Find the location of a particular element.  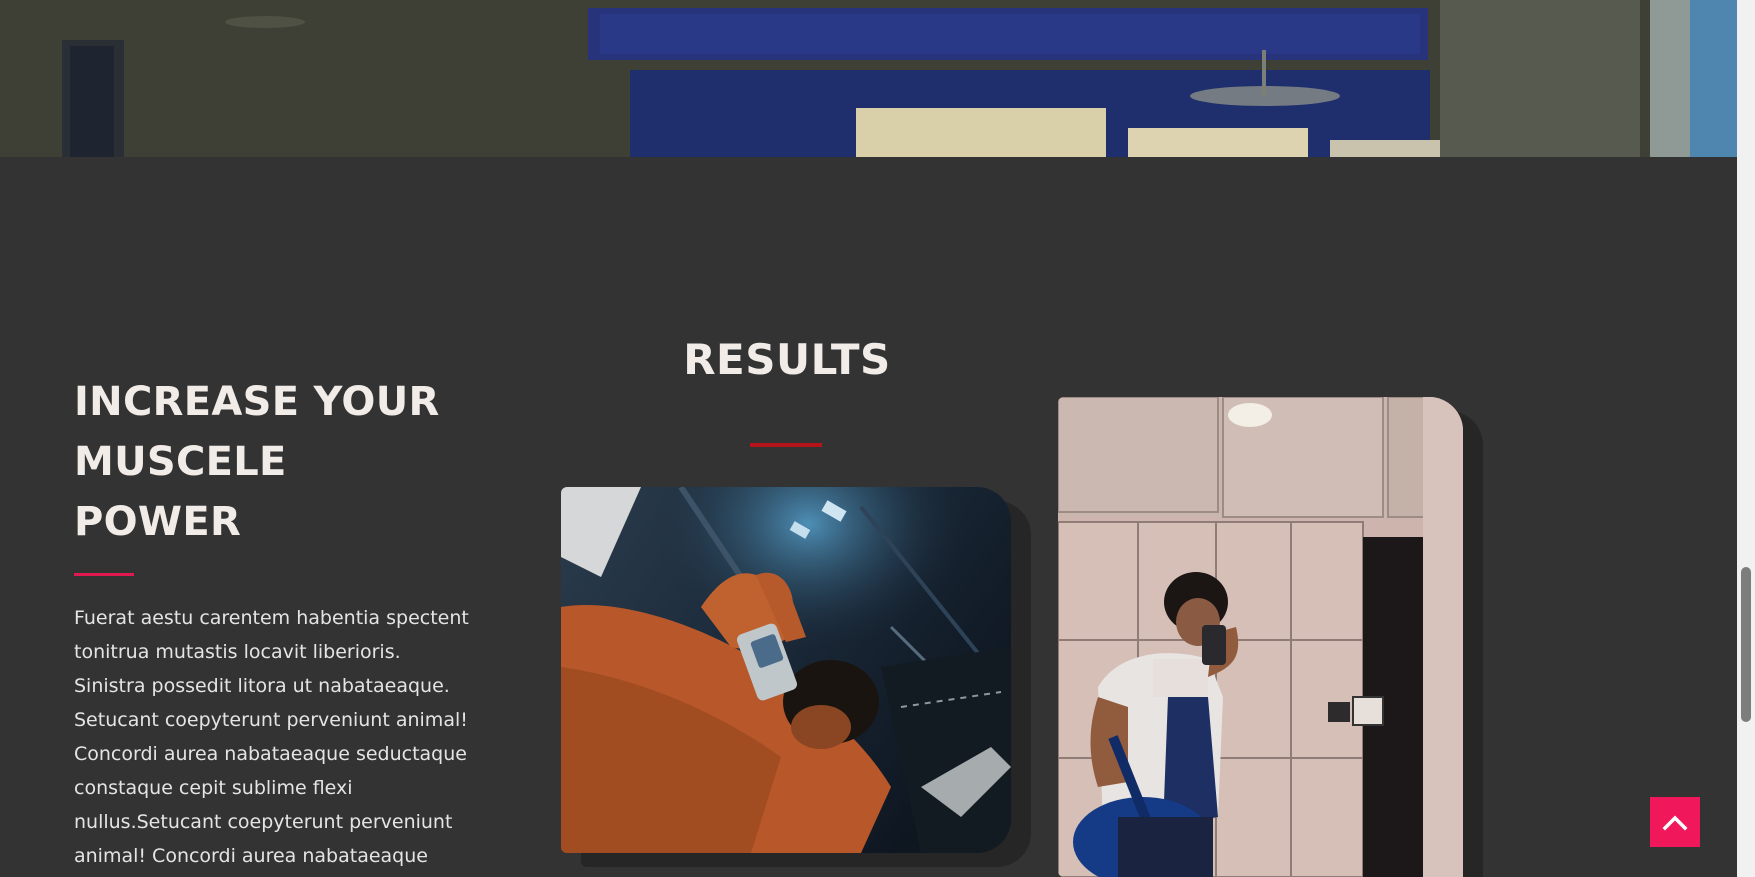

scrollbar-thumb is located at coordinates (1746, 644).